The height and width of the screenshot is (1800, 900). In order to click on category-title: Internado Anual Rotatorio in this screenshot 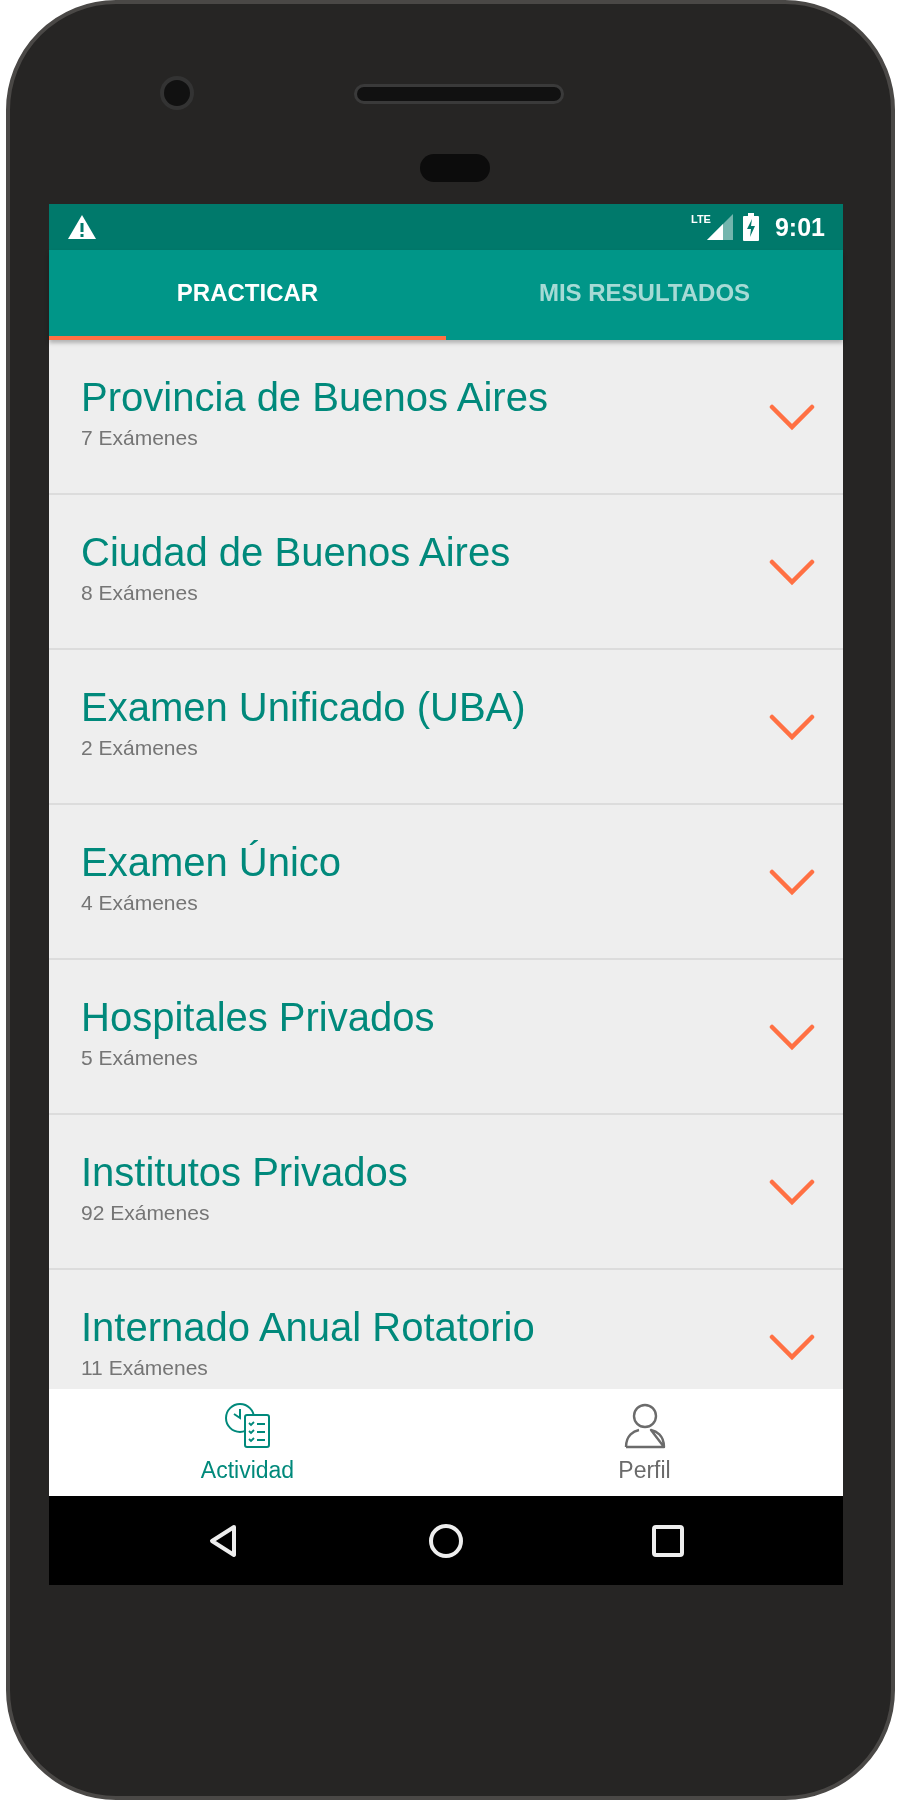, I will do `click(308, 1327)`.